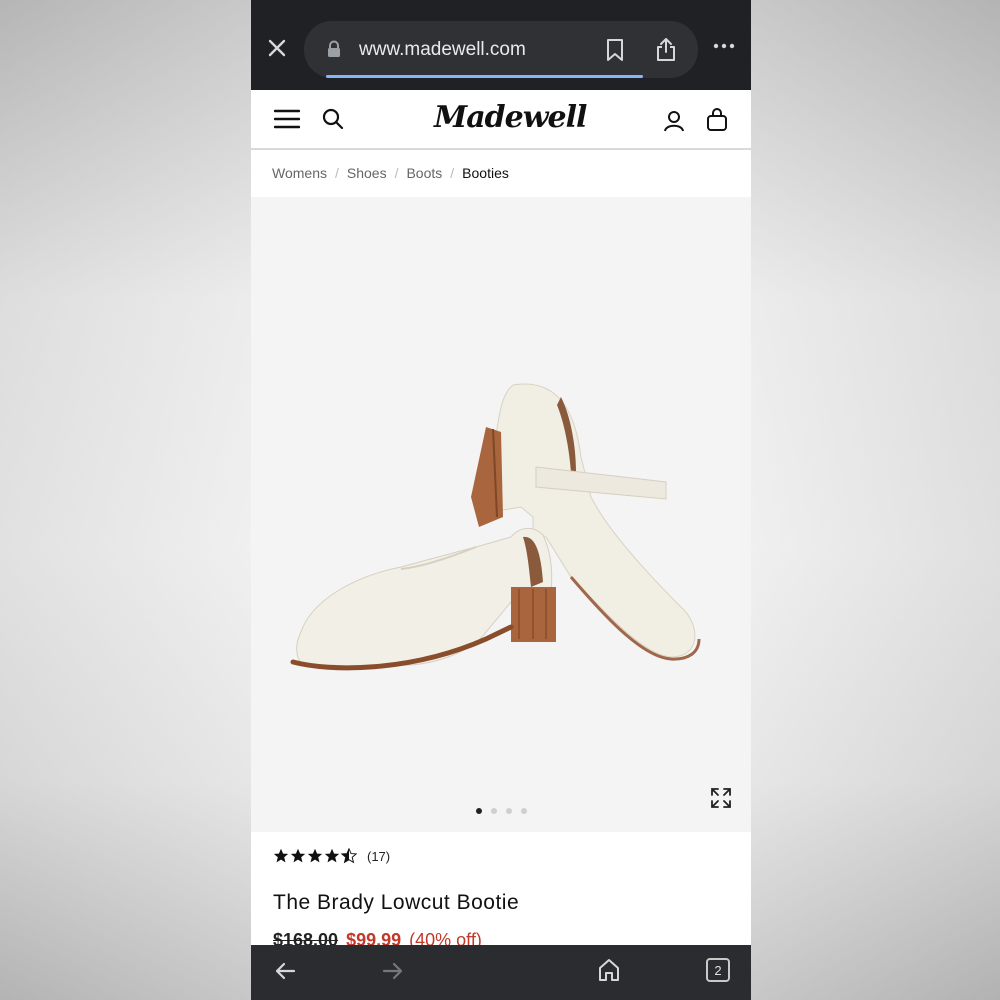 The image size is (1000, 1000). Describe the element at coordinates (349, 856) in the screenshot. I see `half-star-icon` at that location.